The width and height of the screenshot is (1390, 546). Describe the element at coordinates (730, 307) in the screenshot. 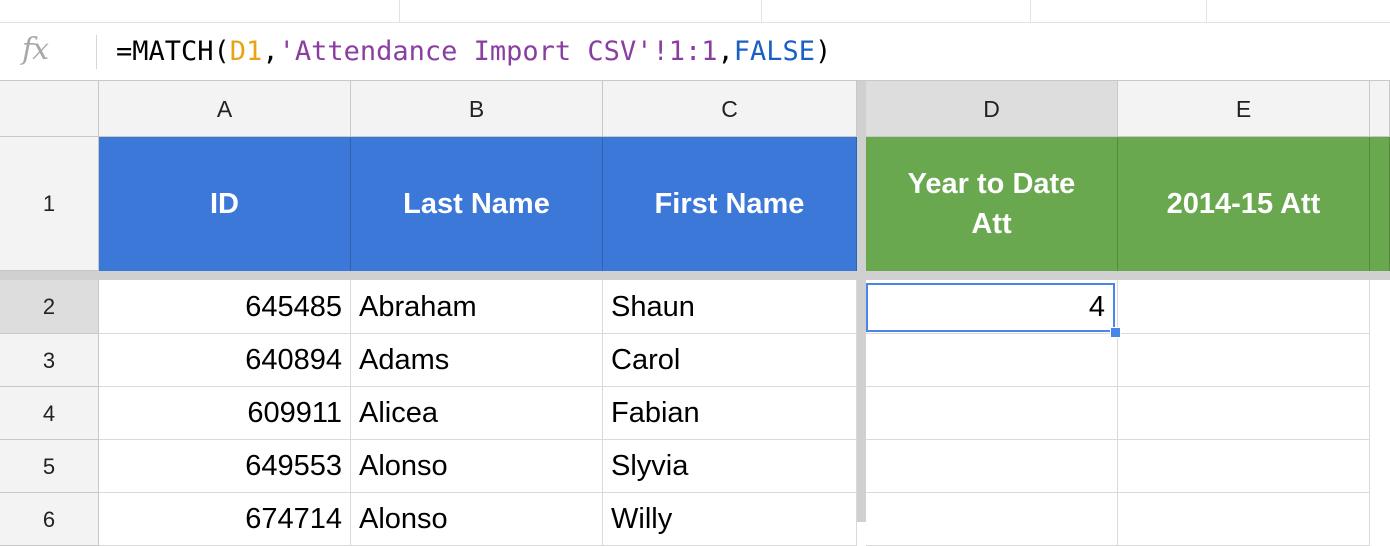

I see `cell-c2: Shaun` at that location.